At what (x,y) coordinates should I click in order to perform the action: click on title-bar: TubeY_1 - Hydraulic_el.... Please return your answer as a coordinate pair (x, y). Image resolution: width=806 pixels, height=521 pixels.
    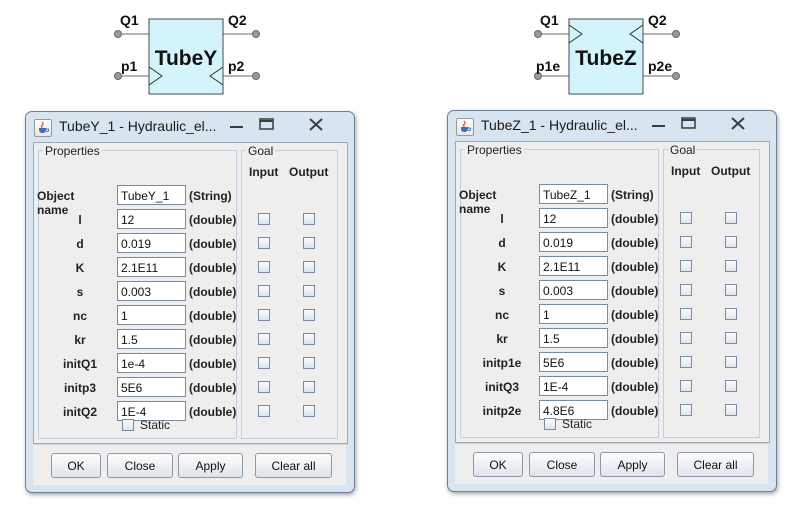
    Looking at the image, I should click on (190, 126).